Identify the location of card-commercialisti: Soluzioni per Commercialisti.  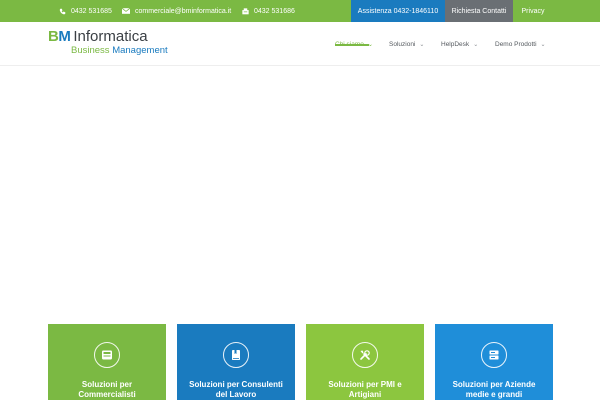
(107, 362).